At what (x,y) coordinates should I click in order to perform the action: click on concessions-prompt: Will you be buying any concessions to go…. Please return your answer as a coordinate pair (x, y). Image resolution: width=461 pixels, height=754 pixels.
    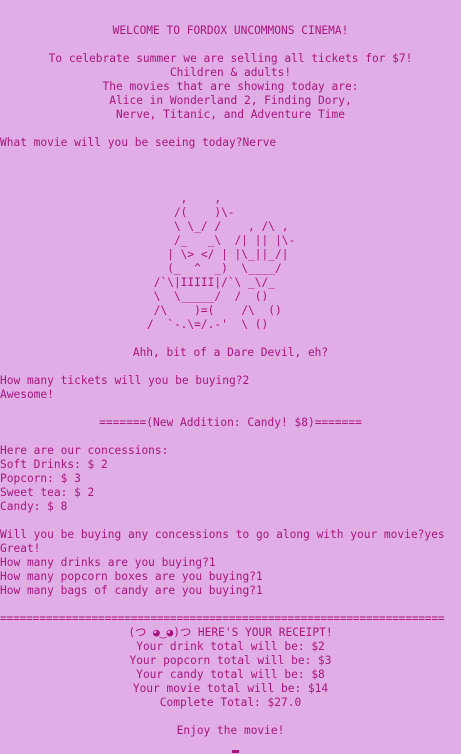
    Looking at the image, I should click on (230, 535).